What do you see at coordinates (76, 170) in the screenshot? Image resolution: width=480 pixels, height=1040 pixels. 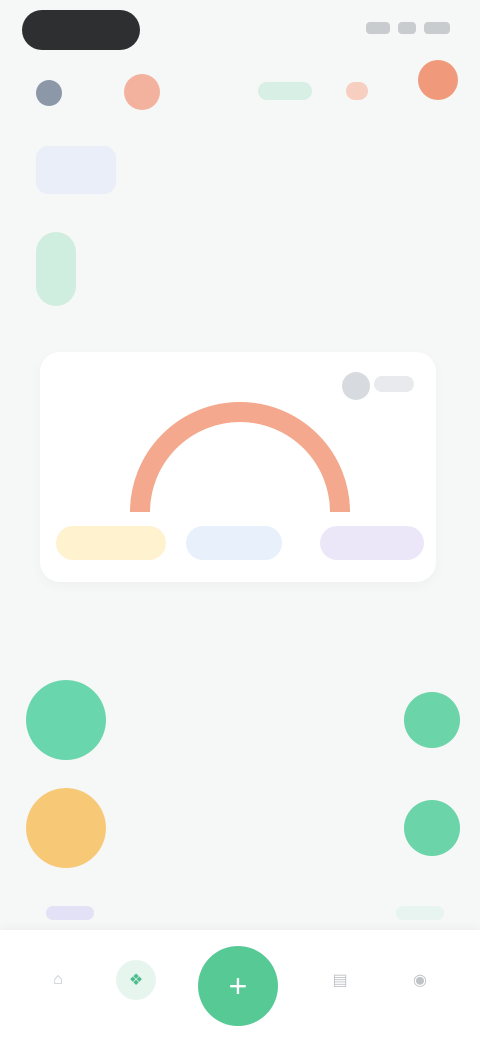 I see `greeting-badge` at bounding box center [76, 170].